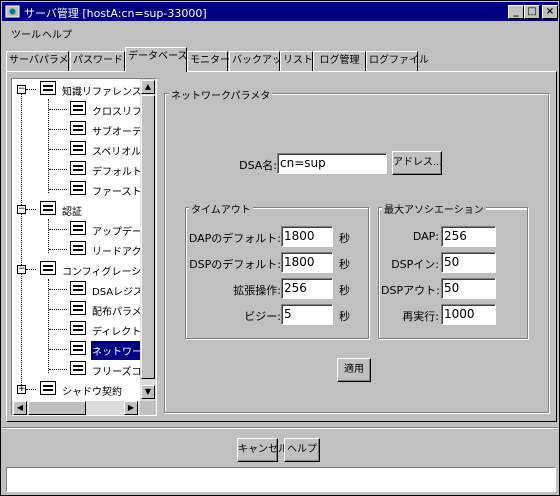 This screenshot has width=560, height=496. What do you see at coordinates (208, 61) in the screenshot?
I see `tab-monitor: モニター` at bounding box center [208, 61].